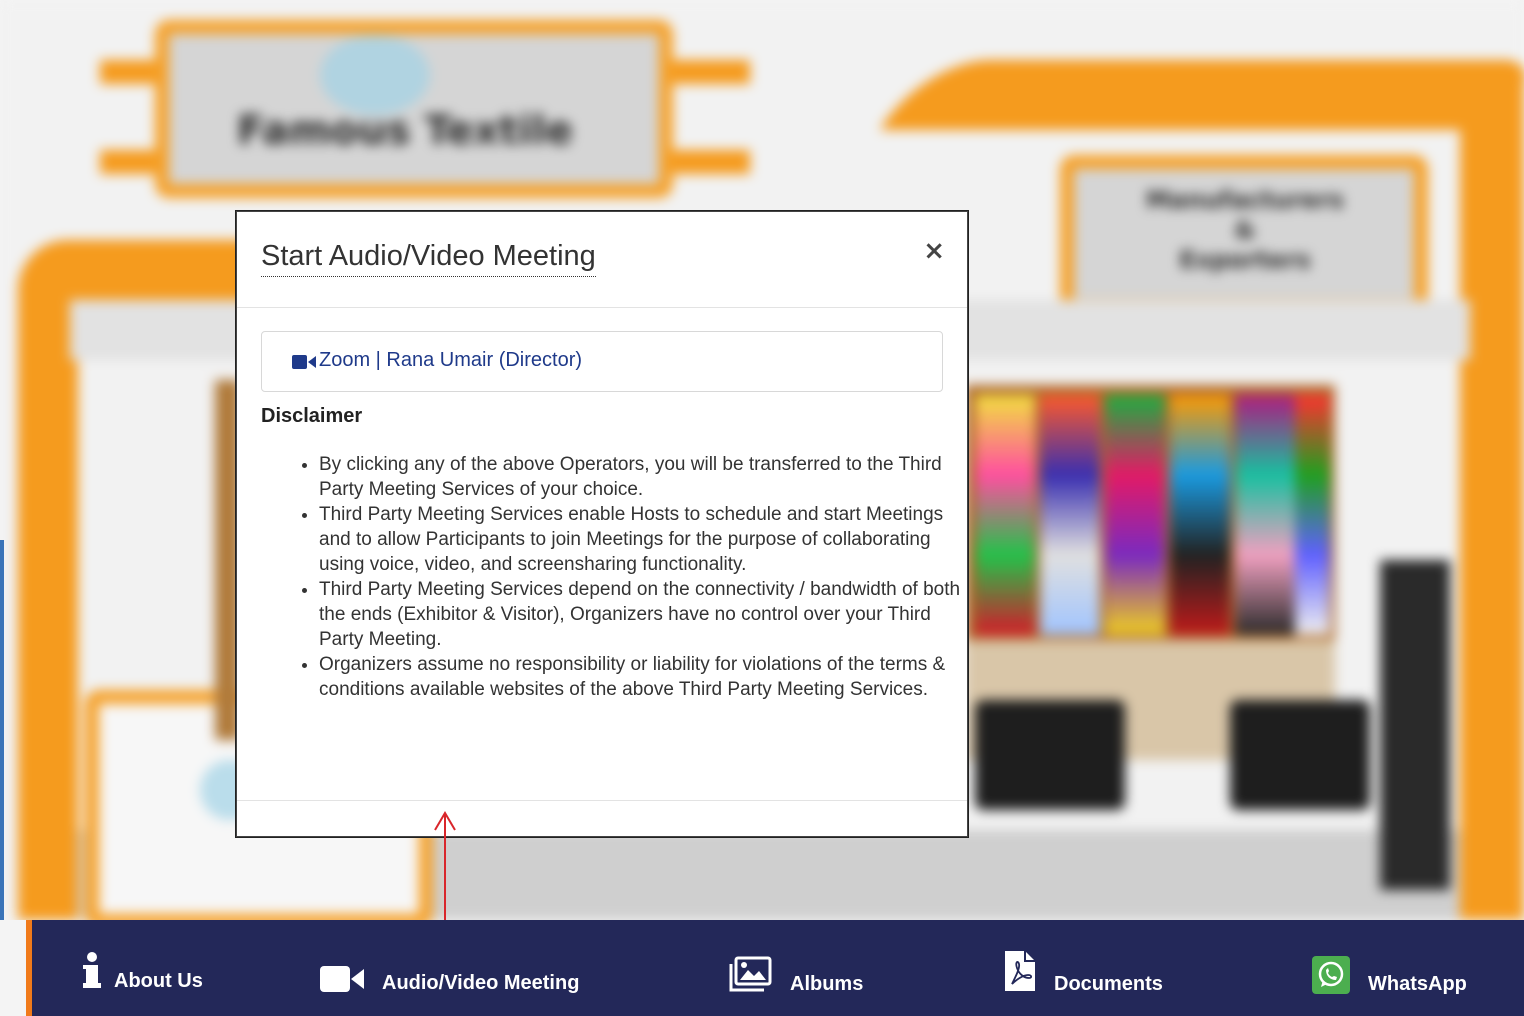 The height and width of the screenshot is (1016, 1524). What do you see at coordinates (827, 984) in the screenshot?
I see `nav-label: Albums` at bounding box center [827, 984].